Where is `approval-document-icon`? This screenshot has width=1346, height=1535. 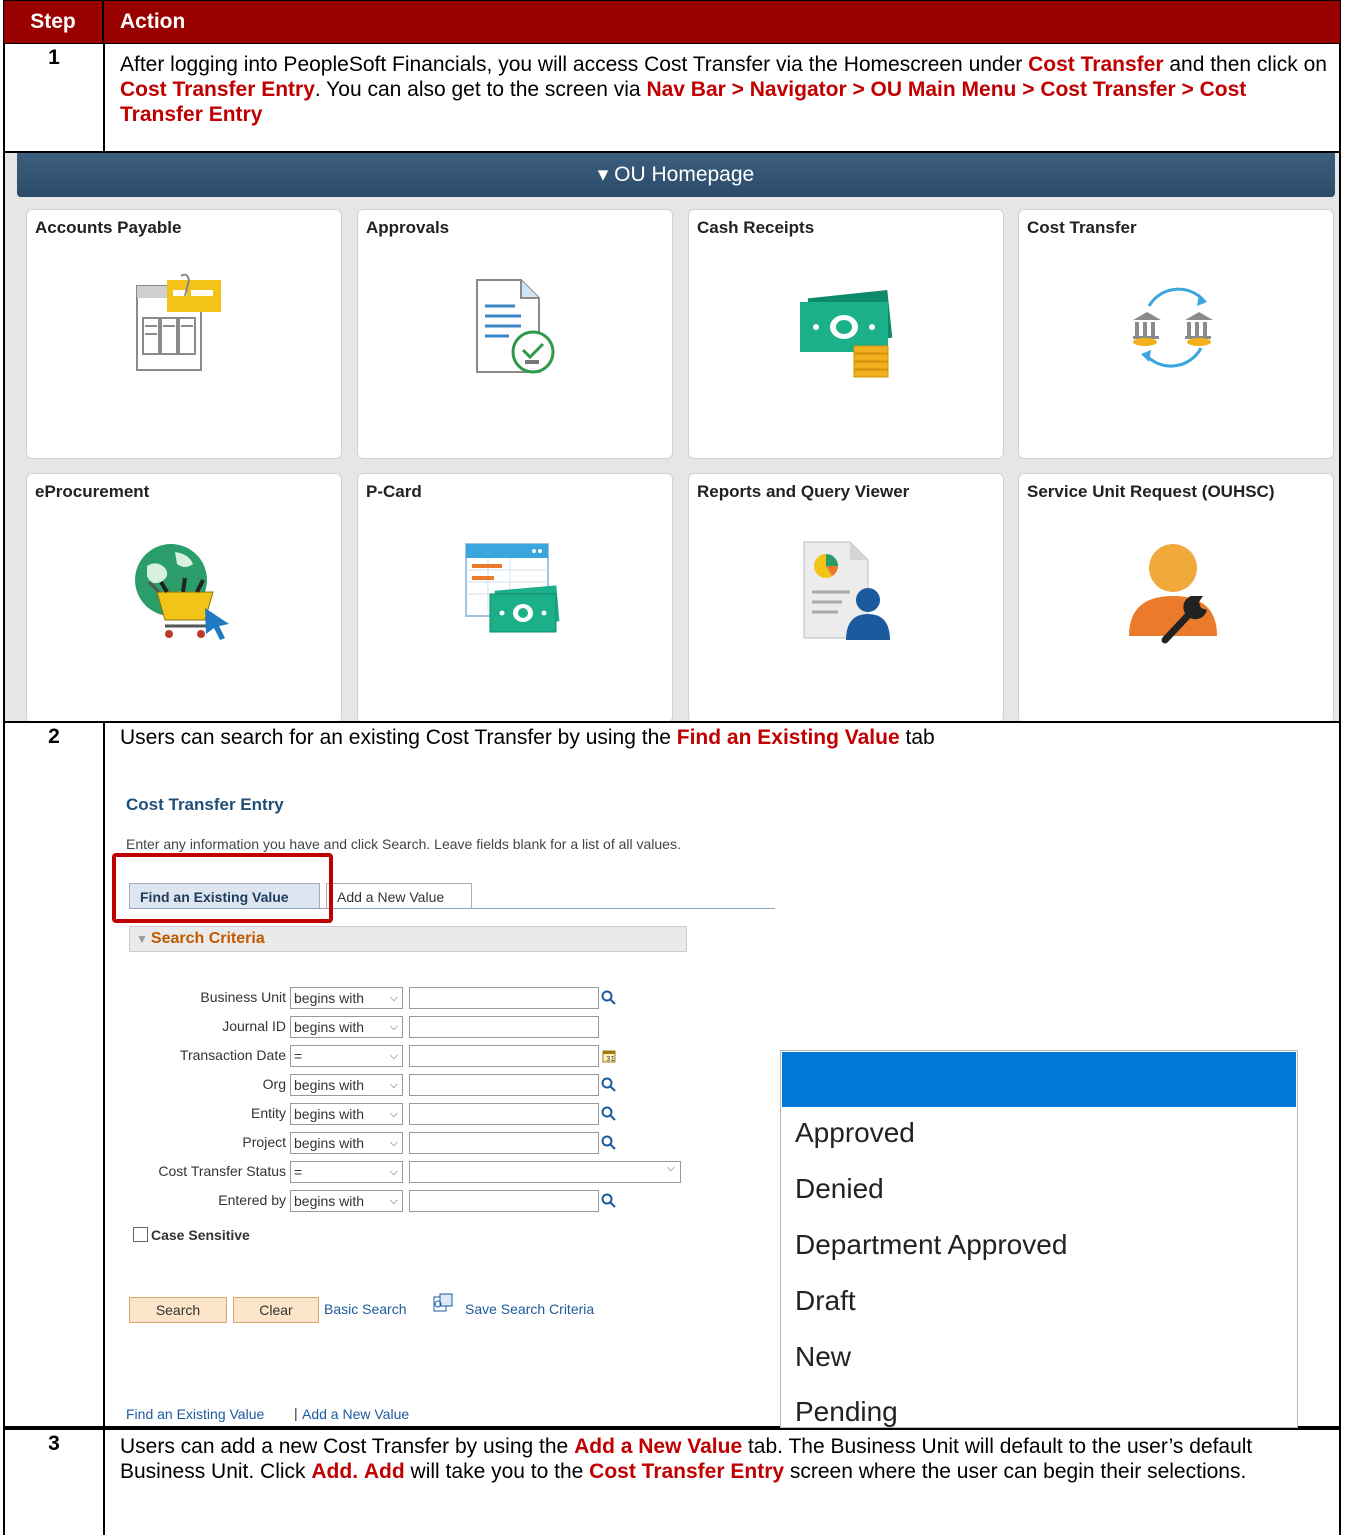 approval-document-icon is located at coordinates (515, 326).